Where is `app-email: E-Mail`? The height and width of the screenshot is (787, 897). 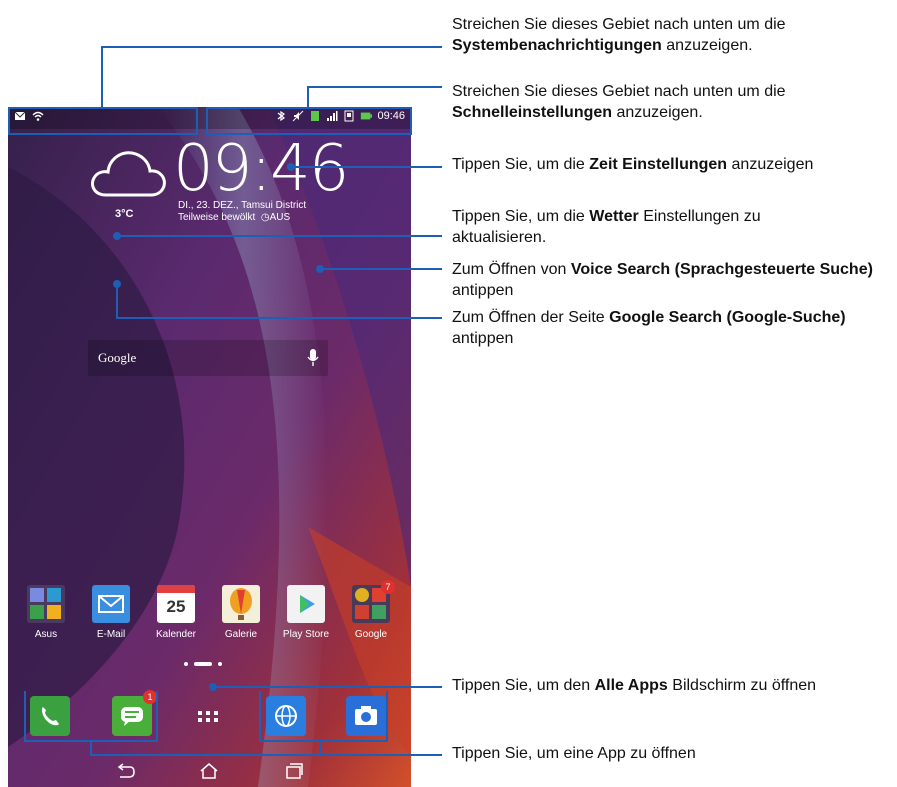
app-email: E-Mail is located at coordinates (111, 612).